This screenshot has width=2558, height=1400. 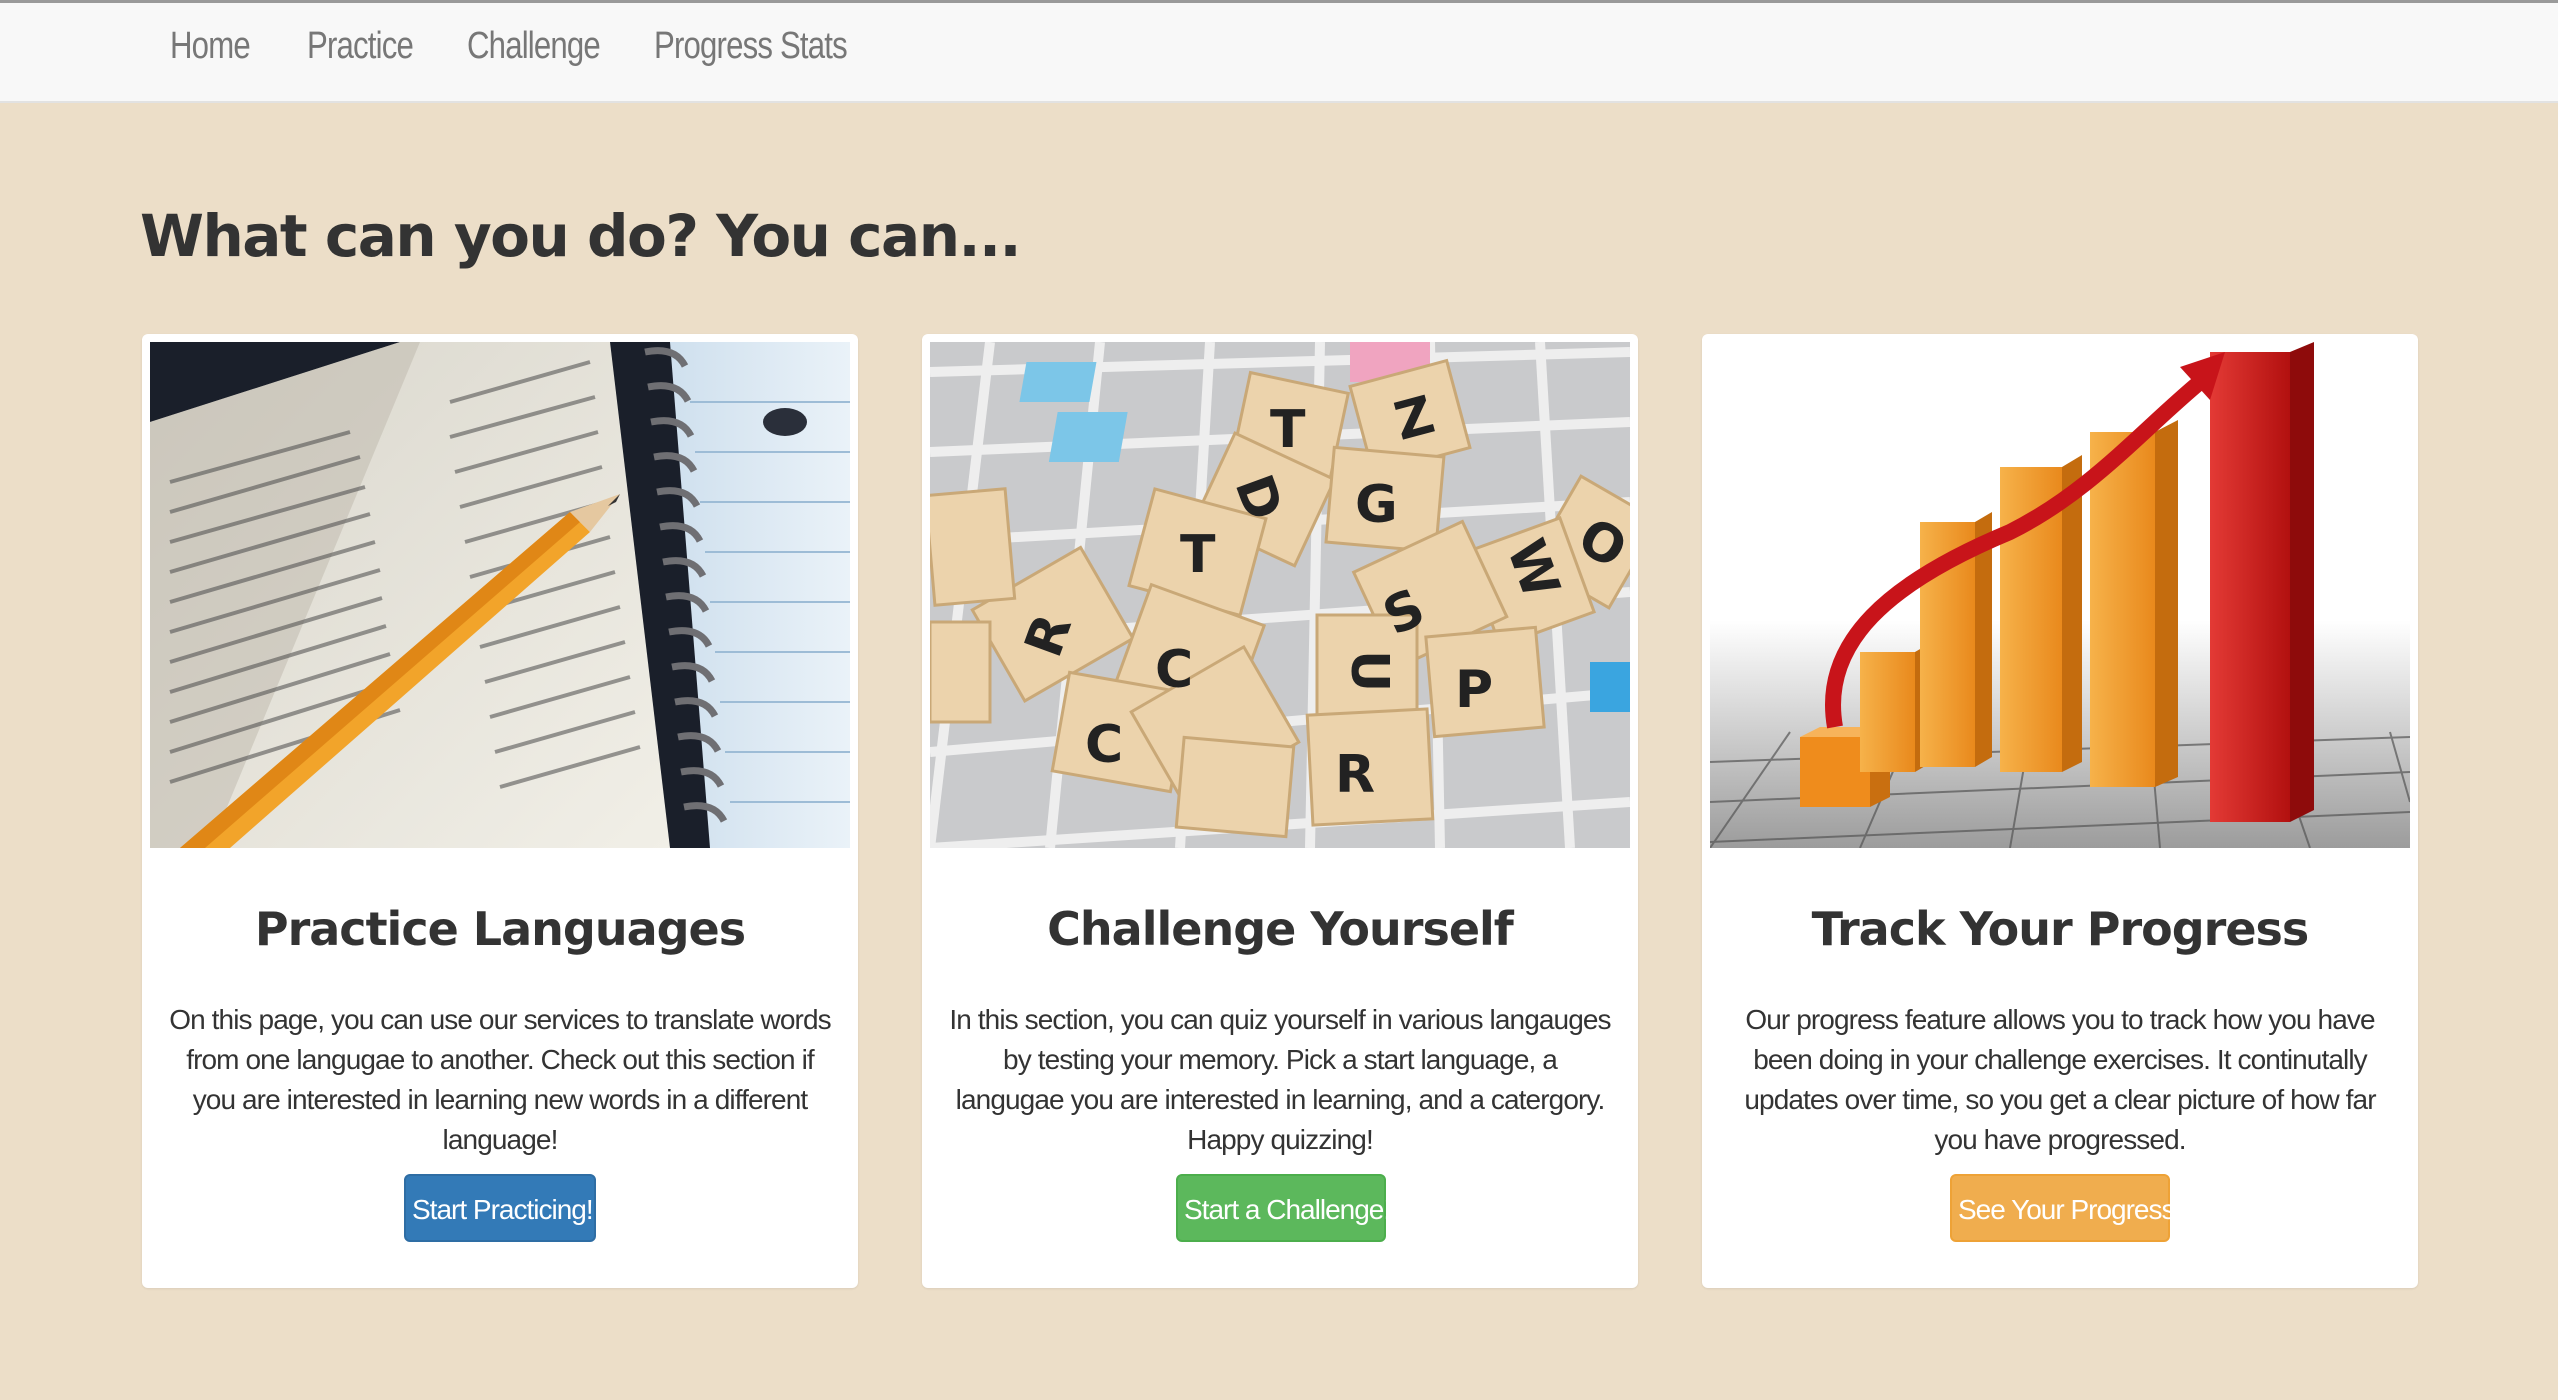 What do you see at coordinates (1280, 929) in the screenshot?
I see `card-title: Challenge Yourself` at bounding box center [1280, 929].